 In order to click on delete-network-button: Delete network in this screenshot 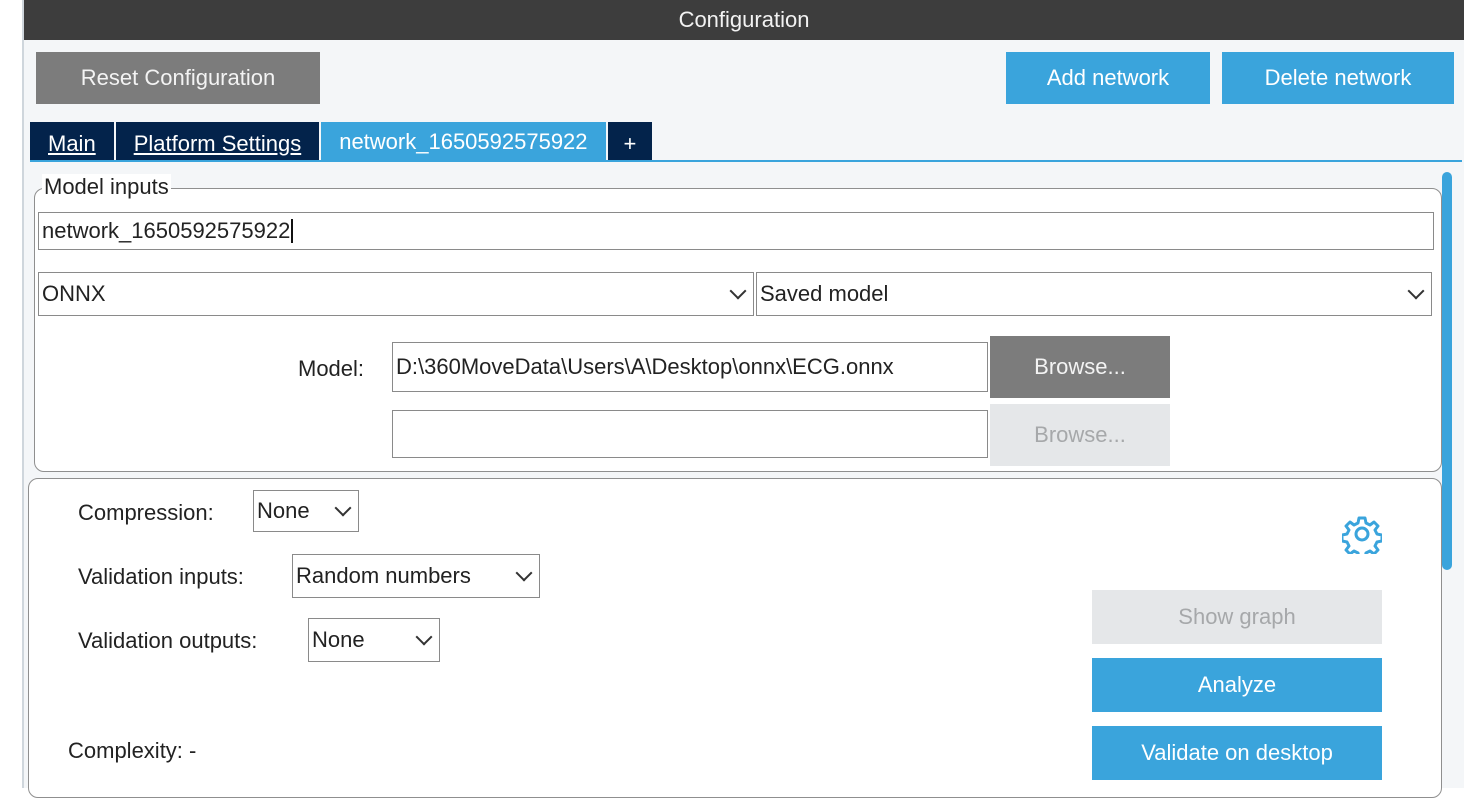, I will do `click(1338, 78)`.